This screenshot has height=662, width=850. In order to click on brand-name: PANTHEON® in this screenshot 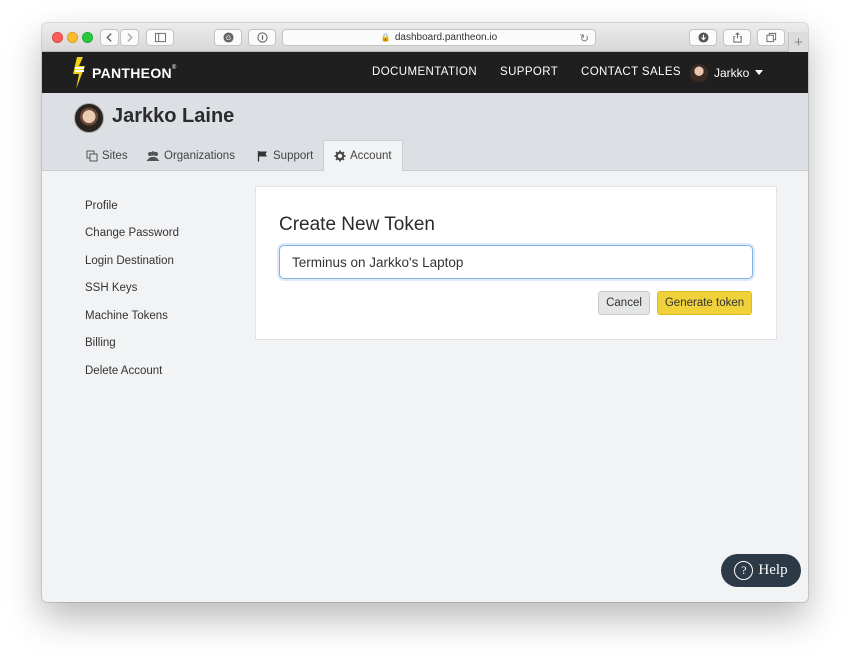, I will do `click(134, 73)`.